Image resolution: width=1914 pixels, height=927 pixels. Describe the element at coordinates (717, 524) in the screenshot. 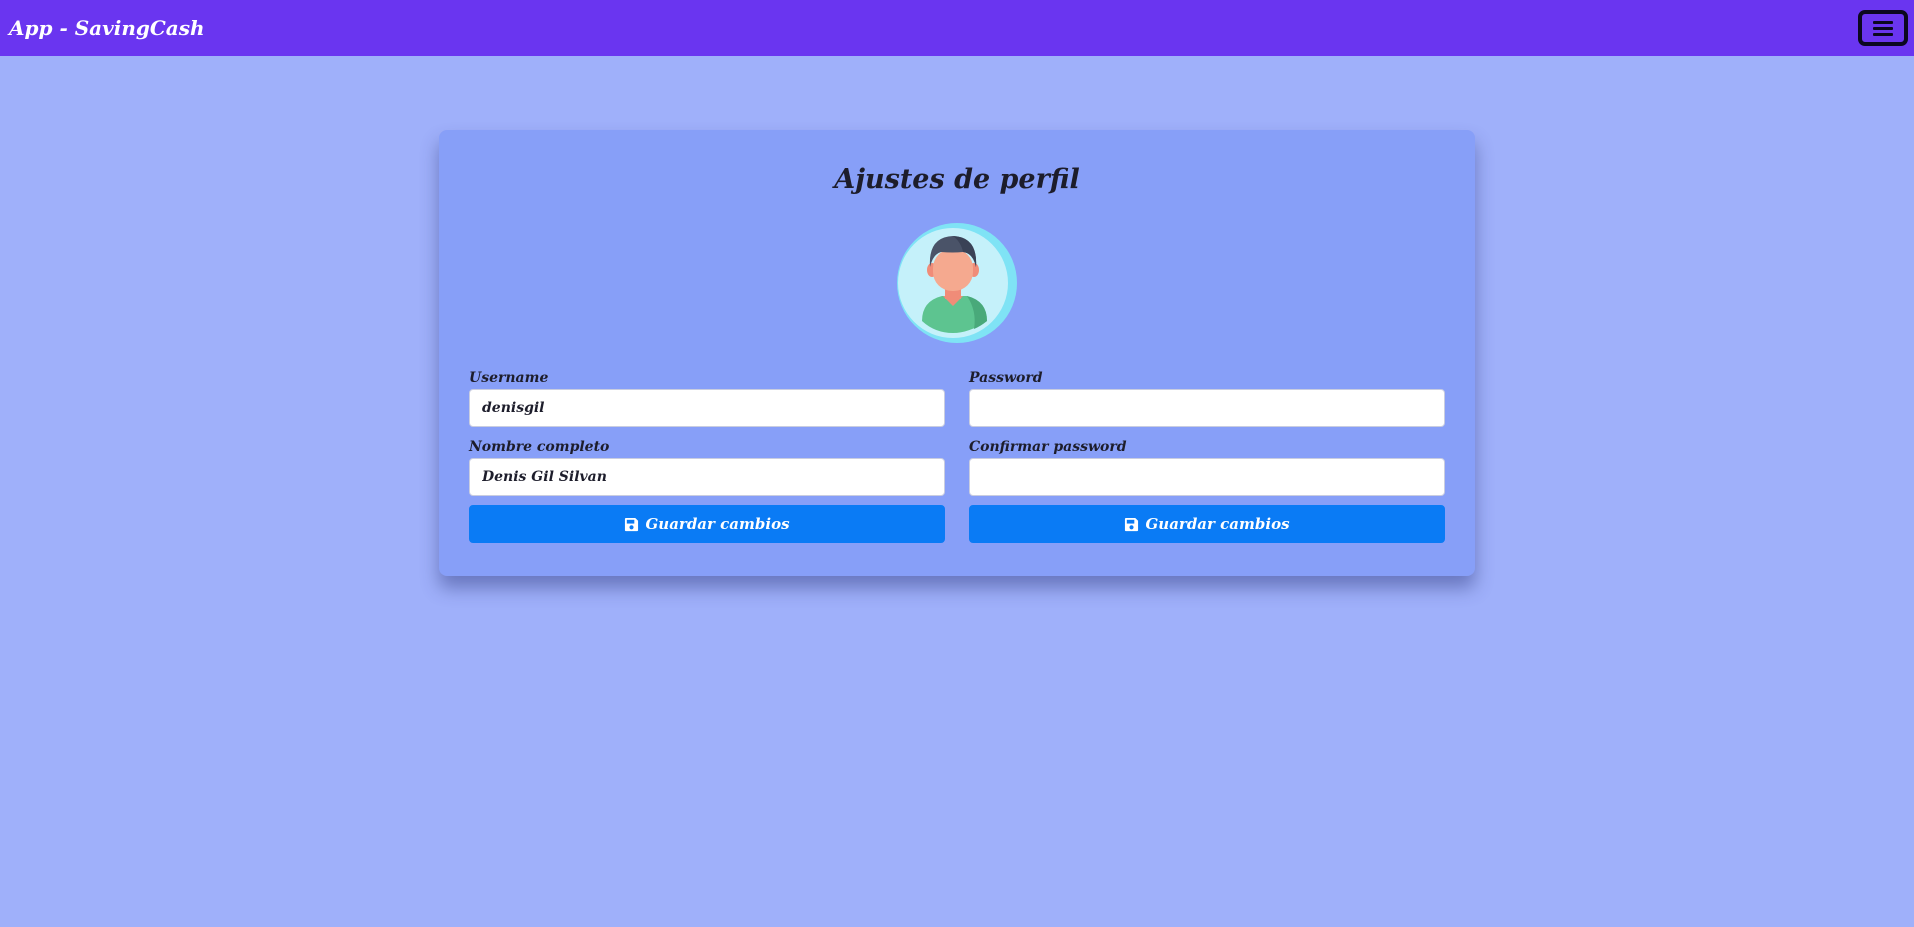

I see `save-profile-label: Guardar cambios` at that location.